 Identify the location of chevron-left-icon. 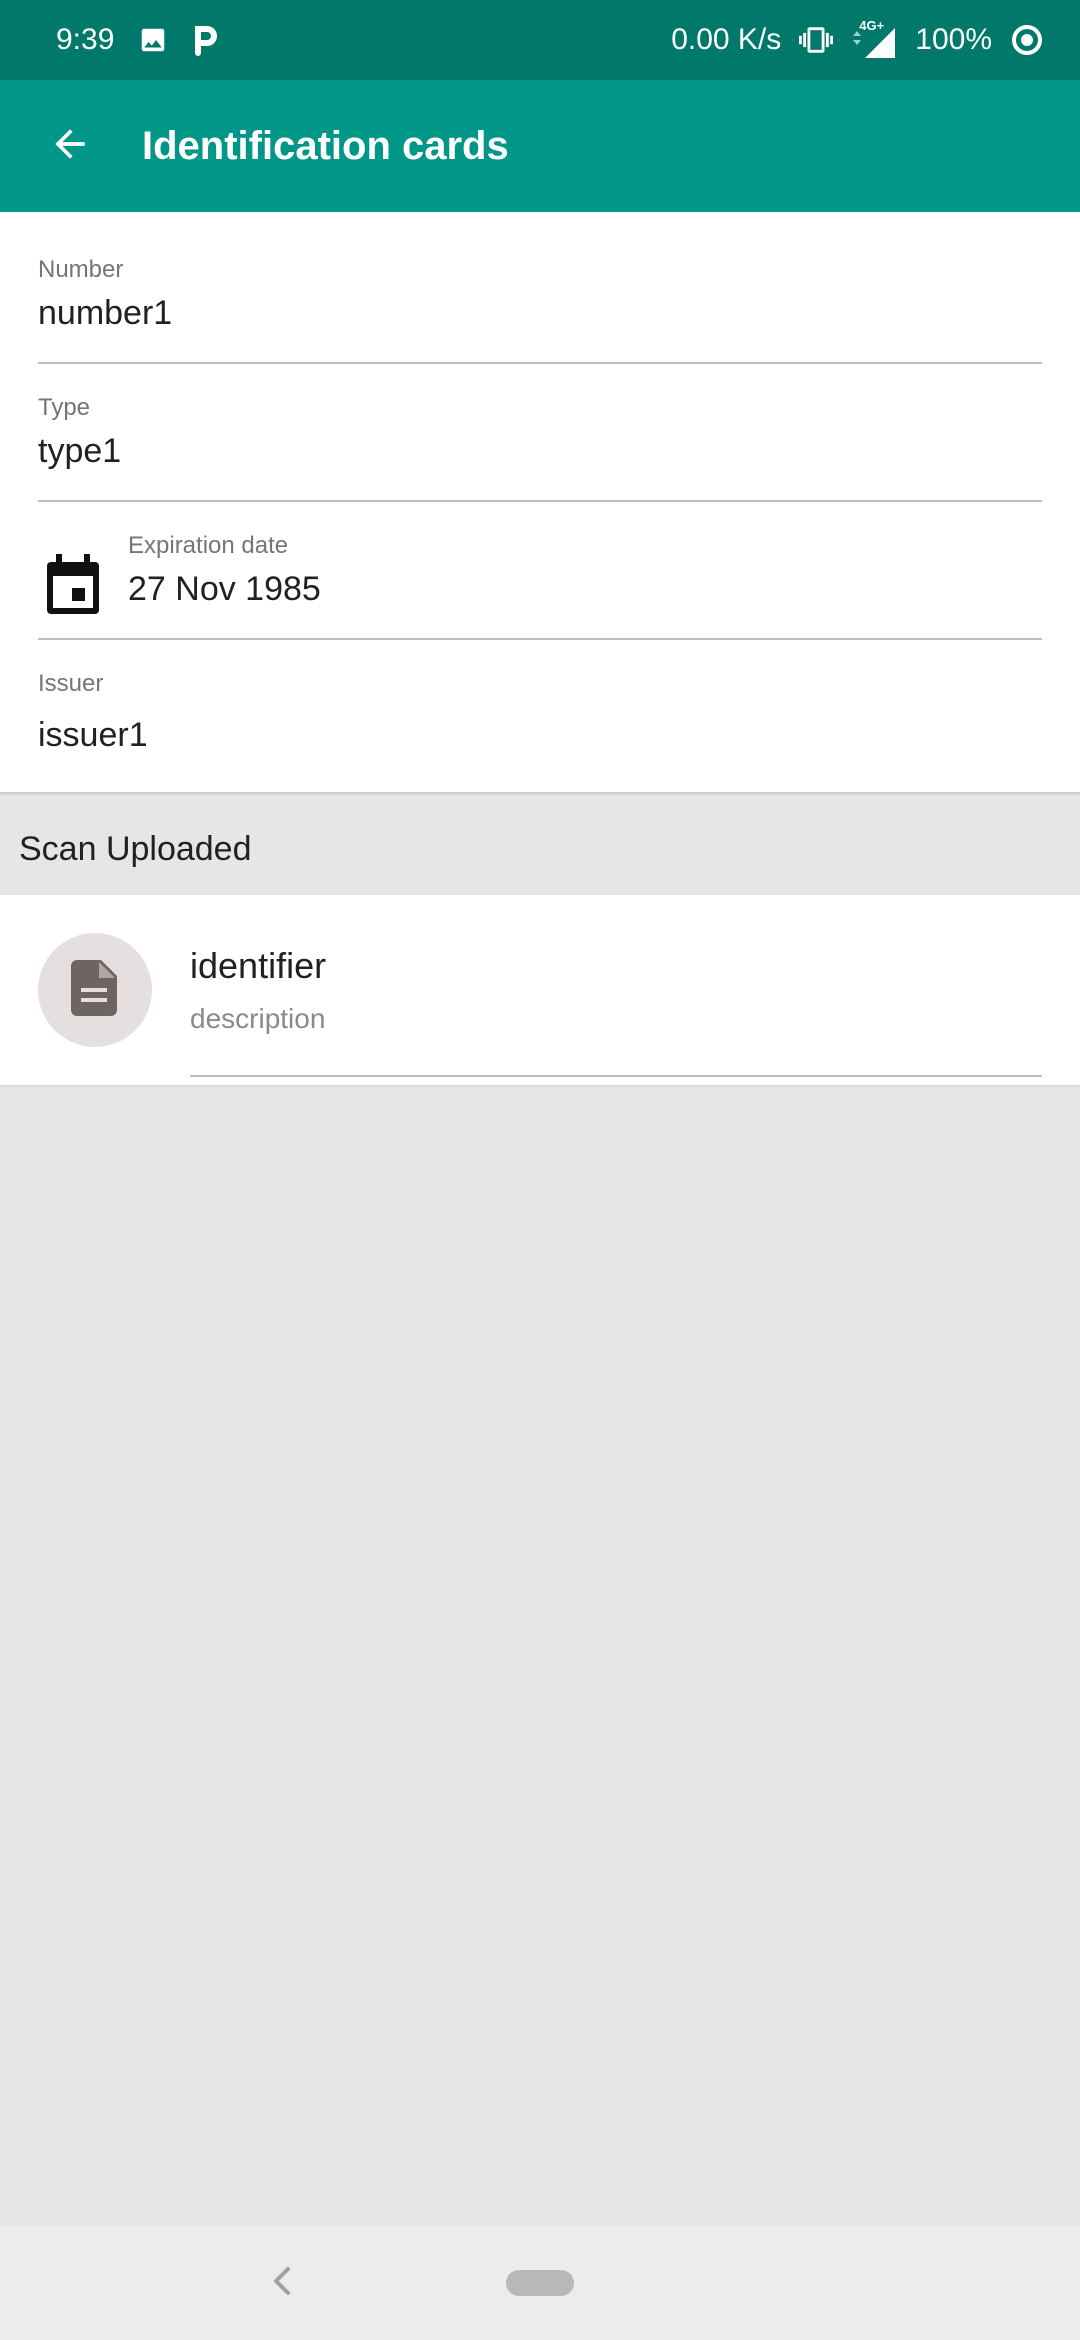
(282, 2283).